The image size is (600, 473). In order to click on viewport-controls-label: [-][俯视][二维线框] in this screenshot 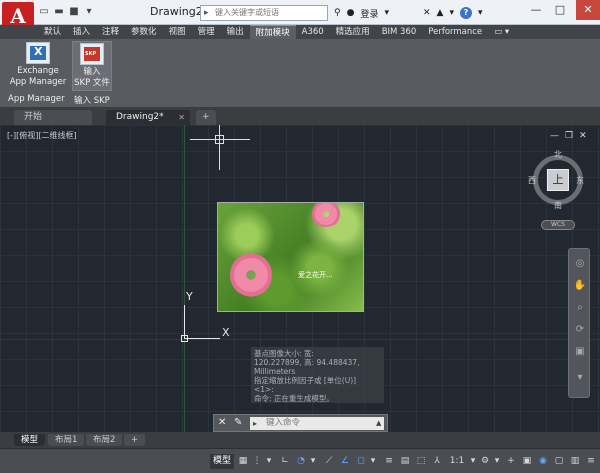, I will do `click(42, 135)`.